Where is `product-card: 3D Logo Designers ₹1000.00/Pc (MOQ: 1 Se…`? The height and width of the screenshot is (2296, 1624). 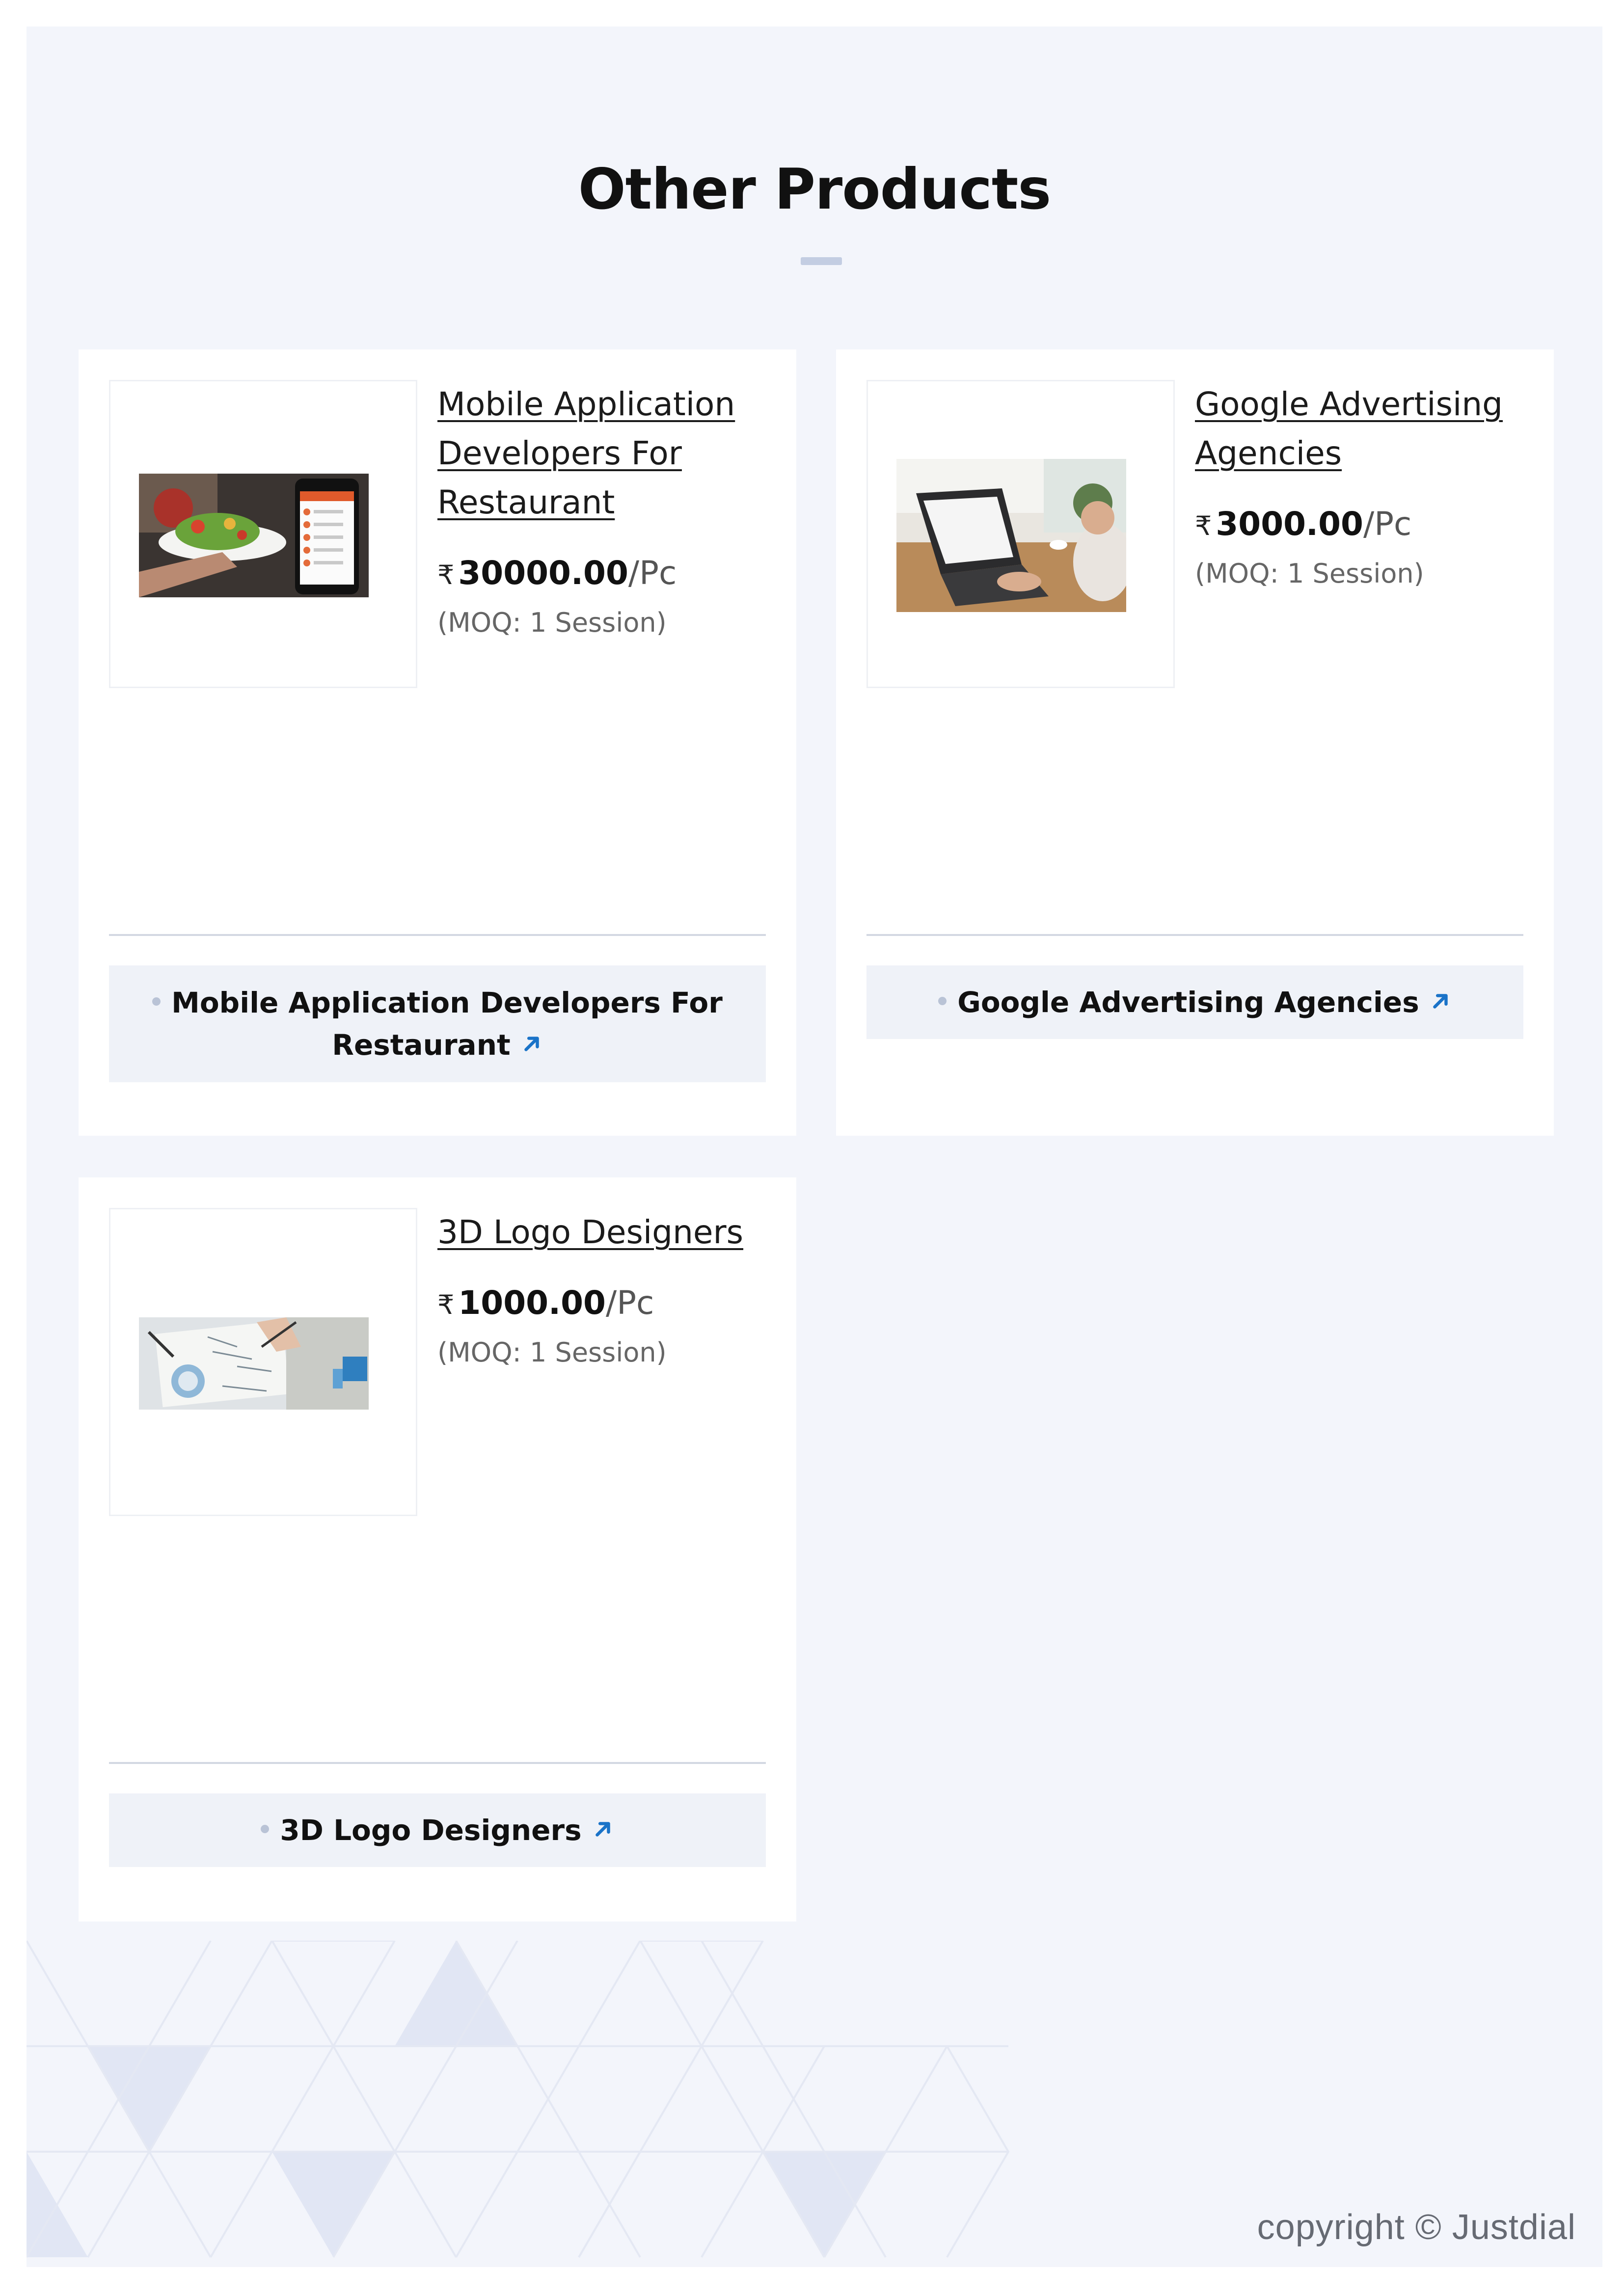
product-card: 3D Logo Designers ₹1000.00/Pc (MOQ: 1 Se… is located at coordinates (437, 1550).